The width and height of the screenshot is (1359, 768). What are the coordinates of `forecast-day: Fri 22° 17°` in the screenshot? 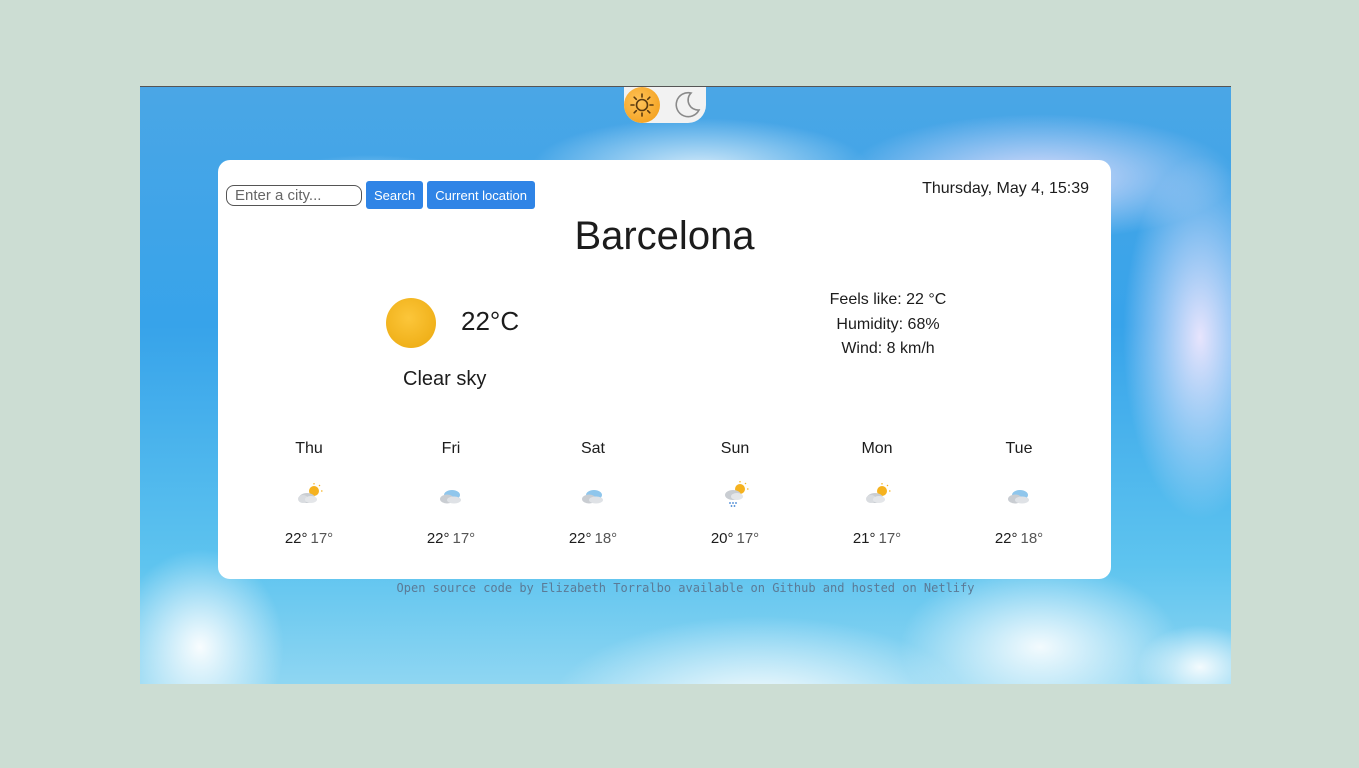 It's located at (451, 493).